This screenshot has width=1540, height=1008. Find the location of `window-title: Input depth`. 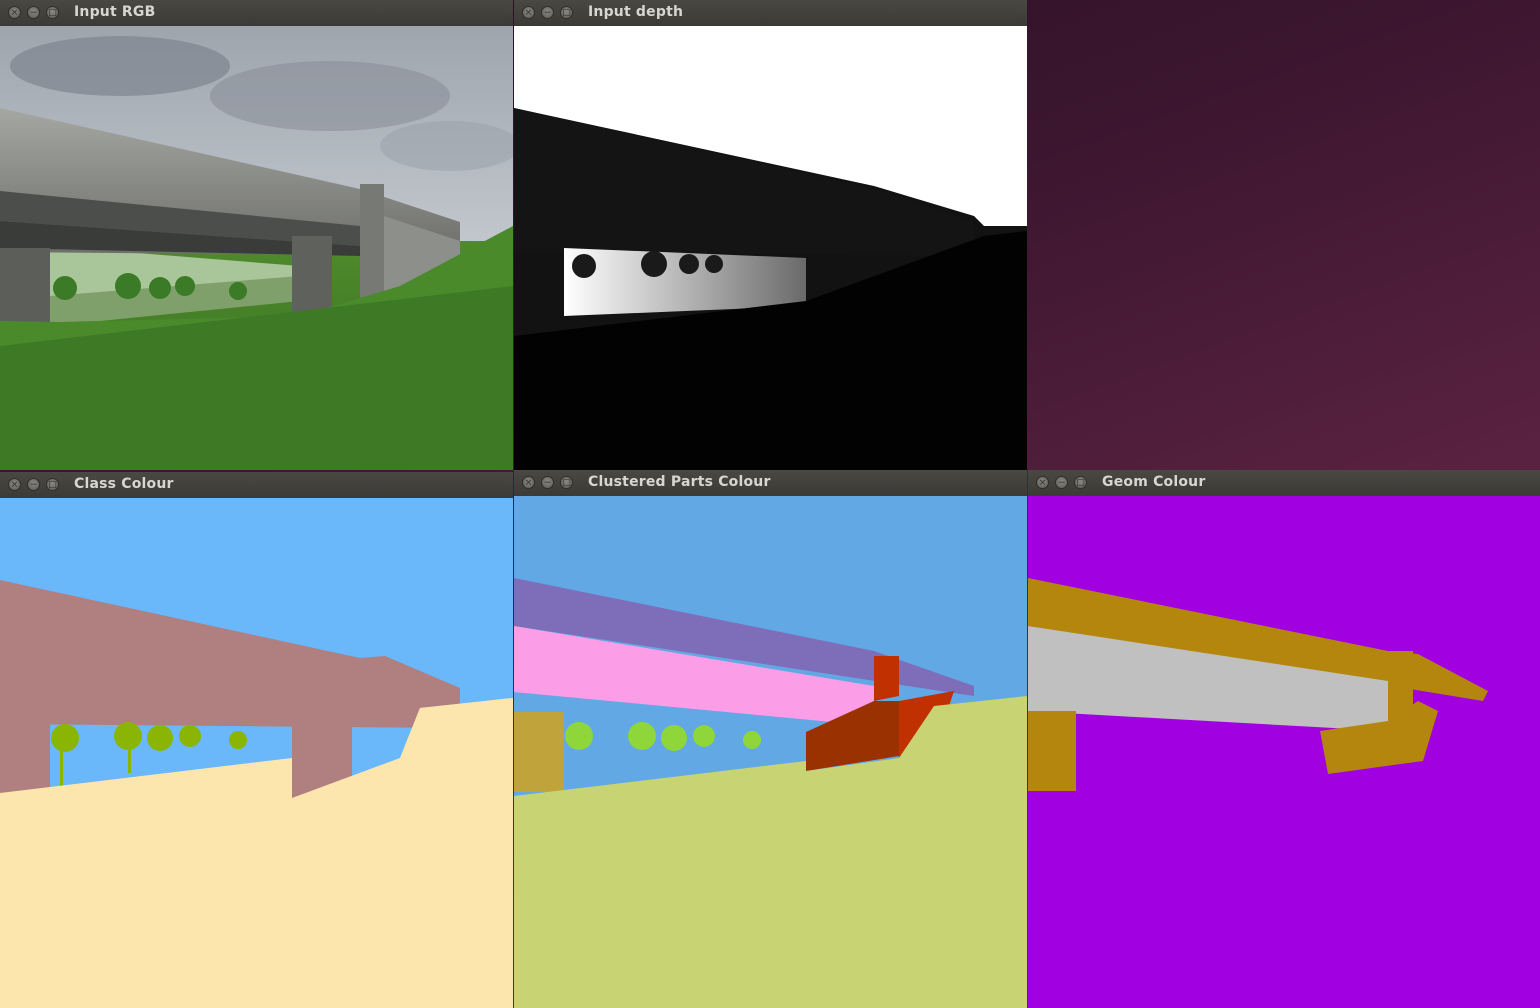

window-title: Input depth is located at coordinates (636, 12).